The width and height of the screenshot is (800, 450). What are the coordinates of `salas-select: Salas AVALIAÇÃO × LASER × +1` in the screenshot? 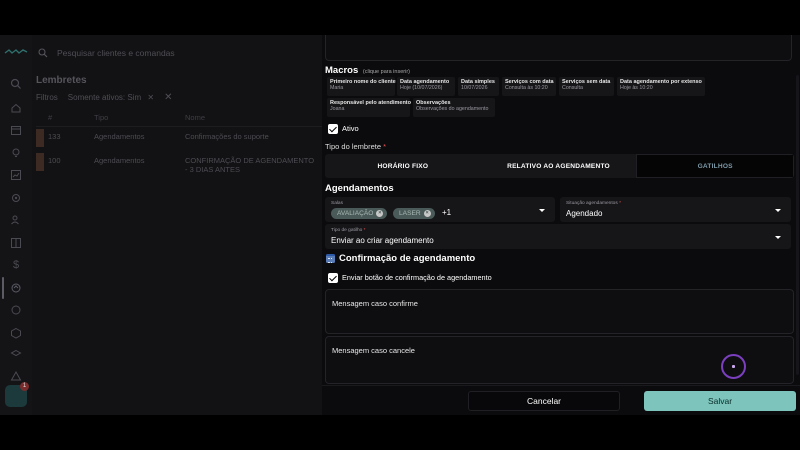 It's located at (440, 209).